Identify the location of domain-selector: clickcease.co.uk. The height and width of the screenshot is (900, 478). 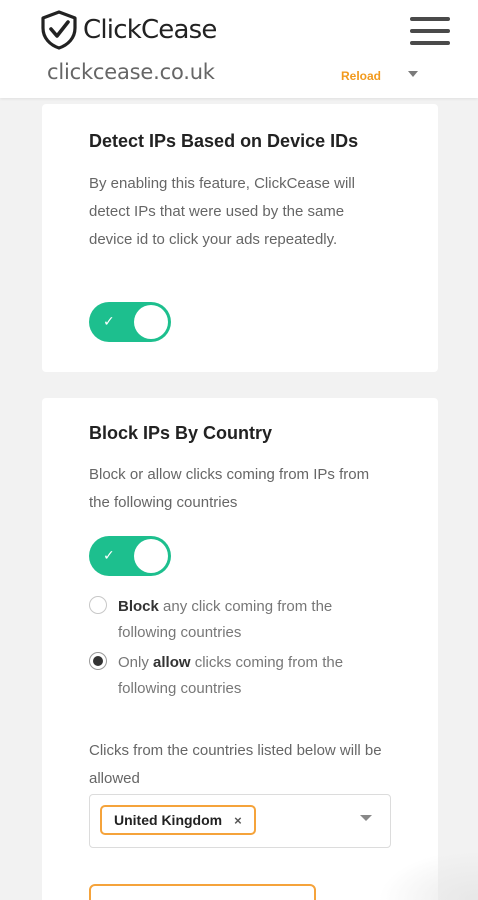
(131, 72).